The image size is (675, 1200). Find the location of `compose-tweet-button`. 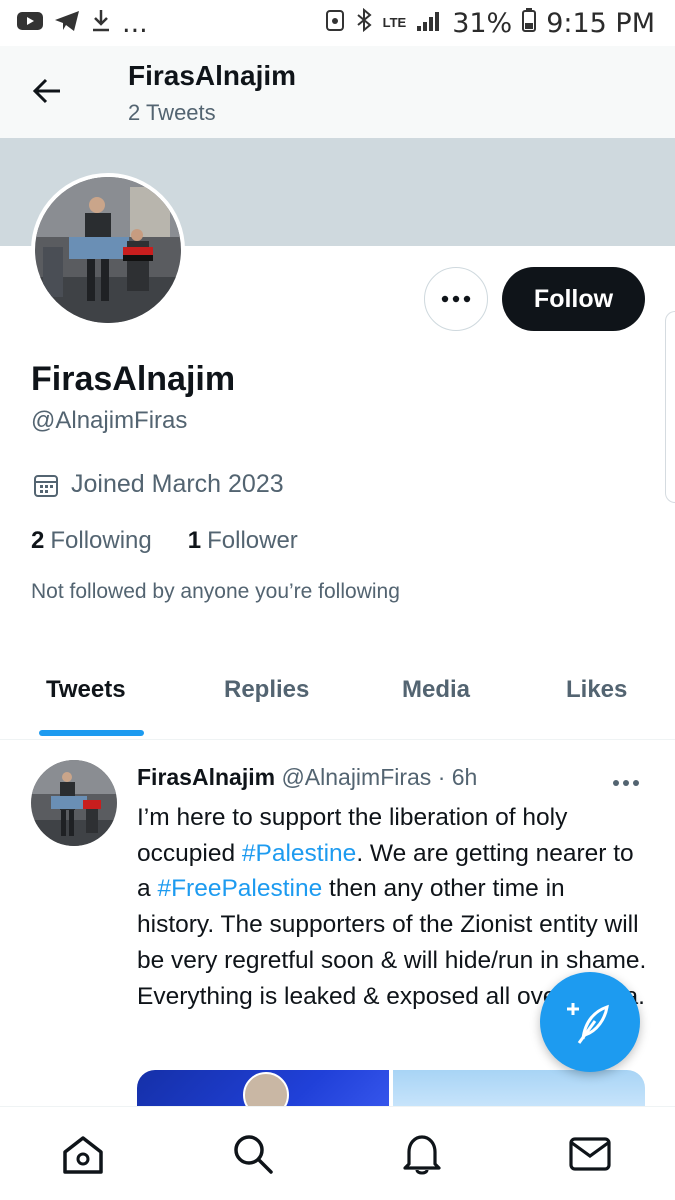

compose-tweet-button is located at coordinates (590, 1022).